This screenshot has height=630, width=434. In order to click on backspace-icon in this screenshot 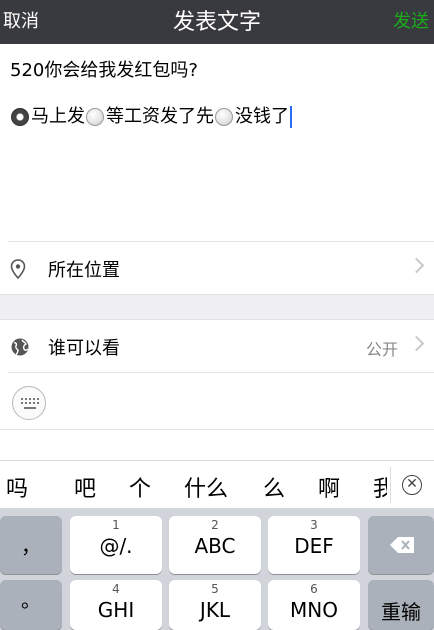, I will do `click(402, 545)`.